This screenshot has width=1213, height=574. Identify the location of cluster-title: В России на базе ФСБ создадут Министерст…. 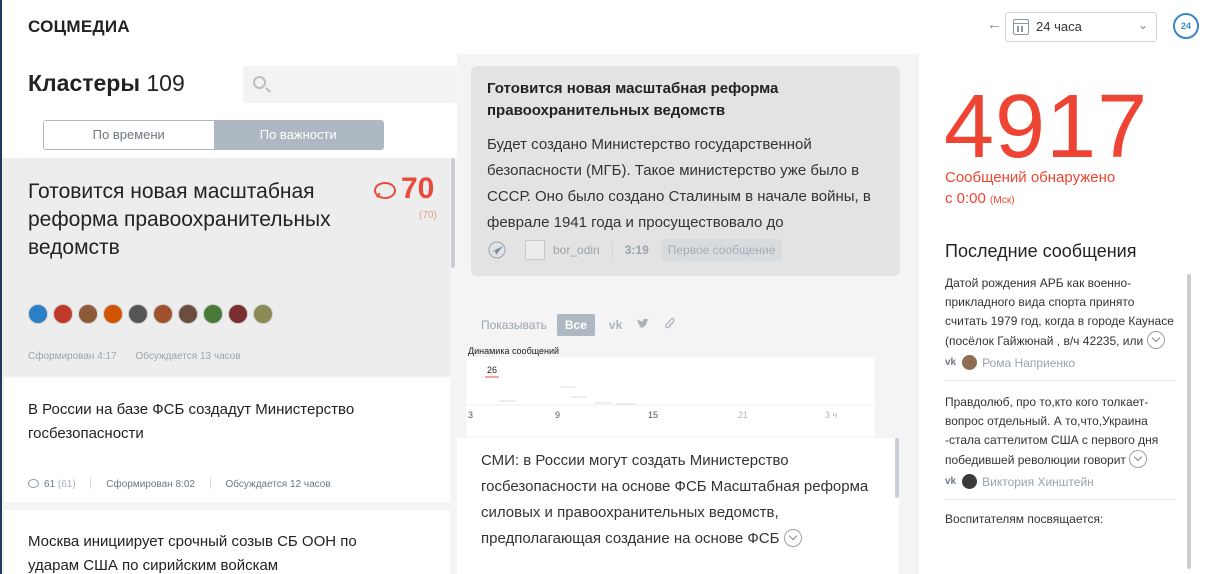
(191, 421).